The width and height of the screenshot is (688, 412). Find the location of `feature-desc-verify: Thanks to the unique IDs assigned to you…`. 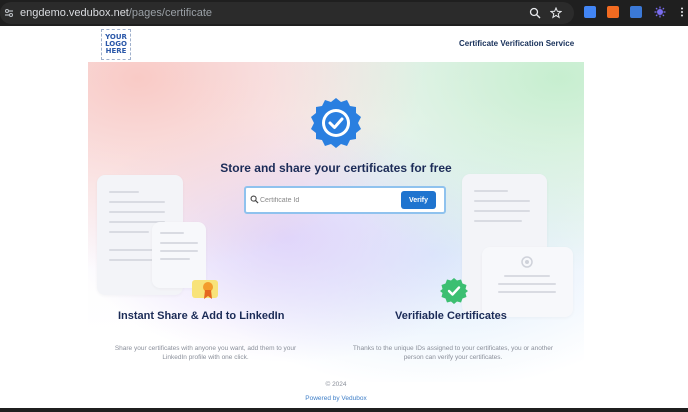

feature-desc-verify: Thanks to the unique IDs assigned to you… is located at coordinates (453, 353).